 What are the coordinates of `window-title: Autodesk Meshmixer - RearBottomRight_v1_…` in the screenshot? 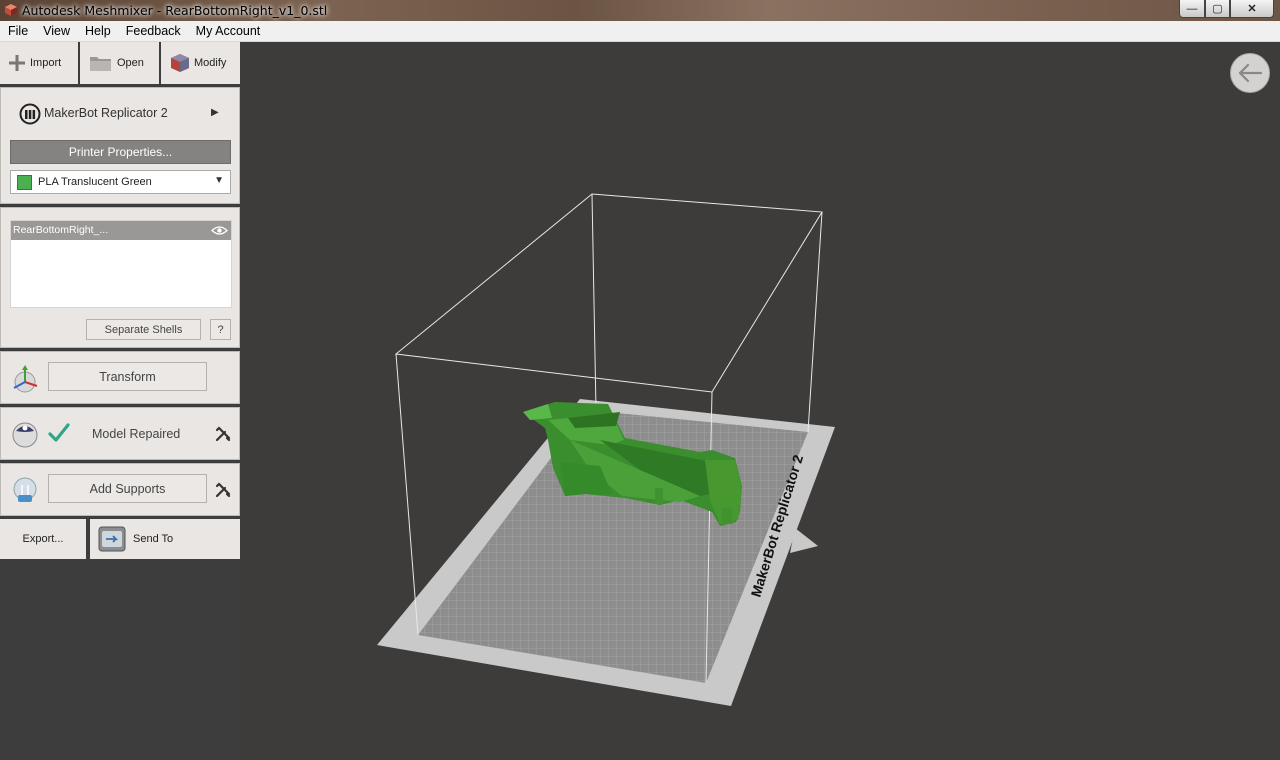 It's located at (175, 10).